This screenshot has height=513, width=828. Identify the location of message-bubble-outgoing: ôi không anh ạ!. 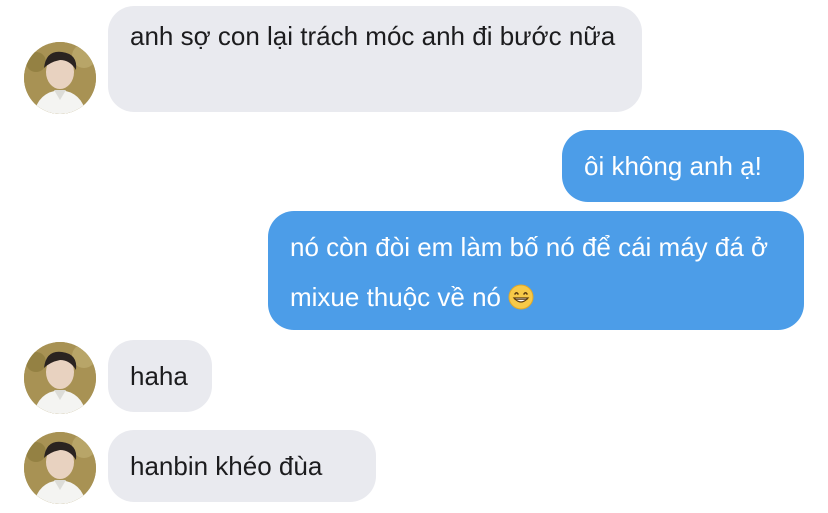
(683, 166).